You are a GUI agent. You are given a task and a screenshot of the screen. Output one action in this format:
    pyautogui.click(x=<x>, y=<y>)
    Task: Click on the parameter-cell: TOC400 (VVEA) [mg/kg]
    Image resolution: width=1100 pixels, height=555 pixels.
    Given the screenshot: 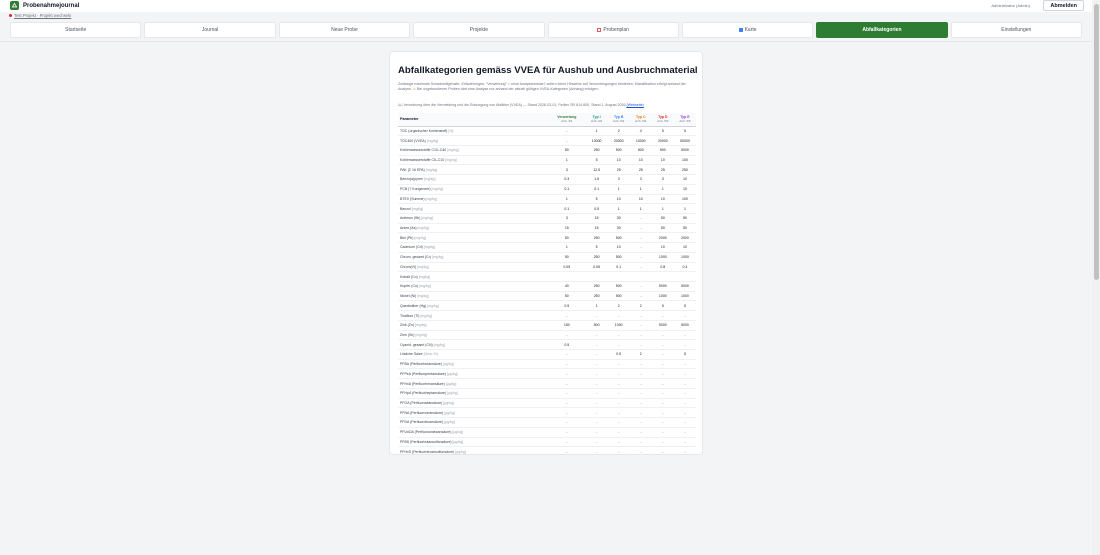 What is the action you would take?
    pyautogui.click(x=473, y=140)
    